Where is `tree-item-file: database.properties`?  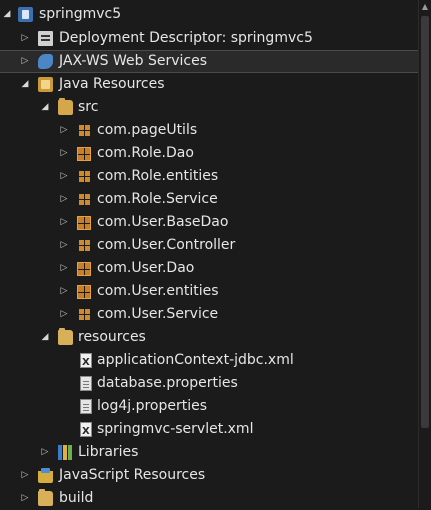
tree-item-file: database.properties is located at coordinates (209, 383).